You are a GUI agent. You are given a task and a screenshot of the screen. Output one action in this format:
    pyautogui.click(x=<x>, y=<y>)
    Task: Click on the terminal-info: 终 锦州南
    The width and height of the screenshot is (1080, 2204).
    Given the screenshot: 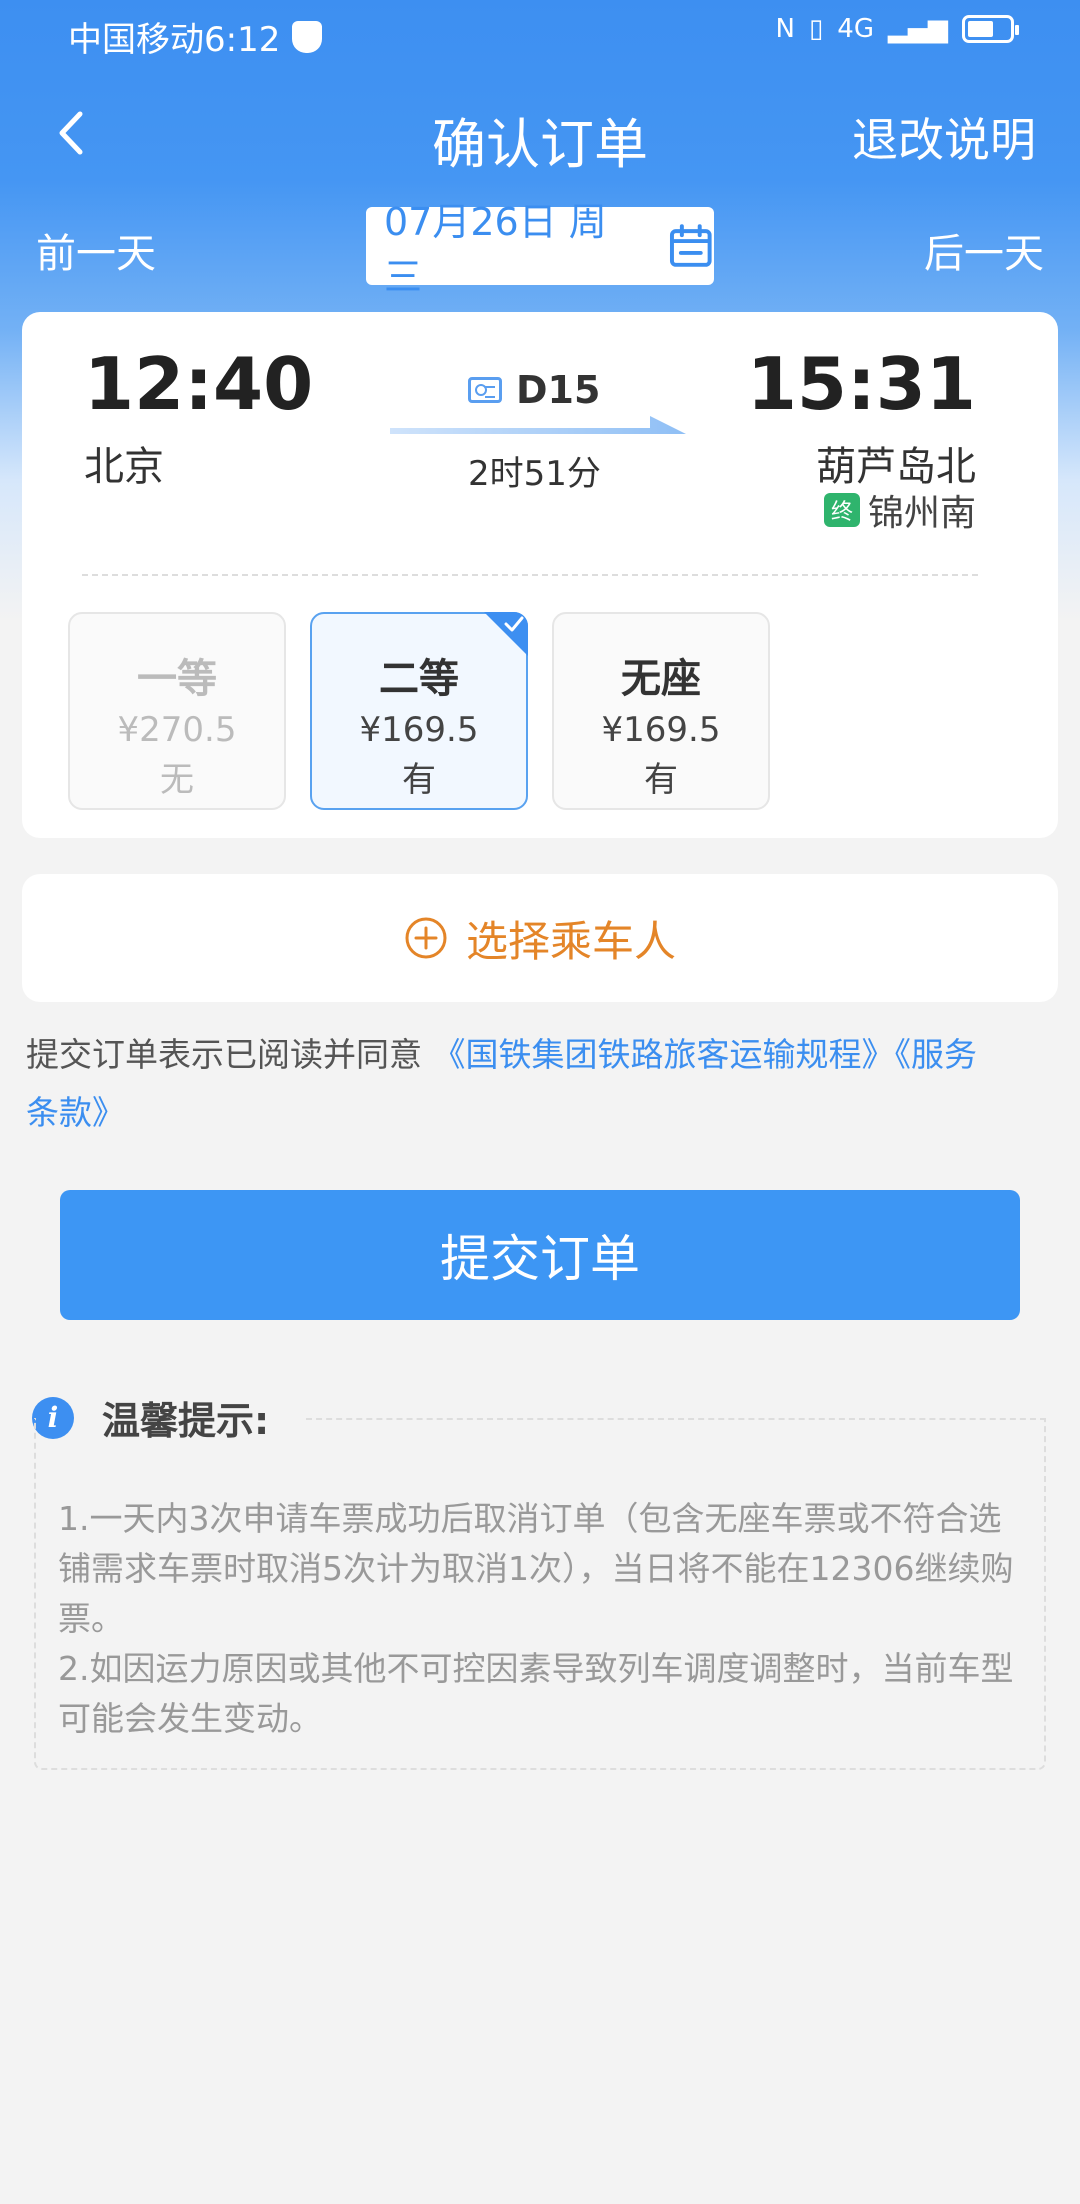 What is the action you would take?
    pyautogui.click(x=899, y=510)
    